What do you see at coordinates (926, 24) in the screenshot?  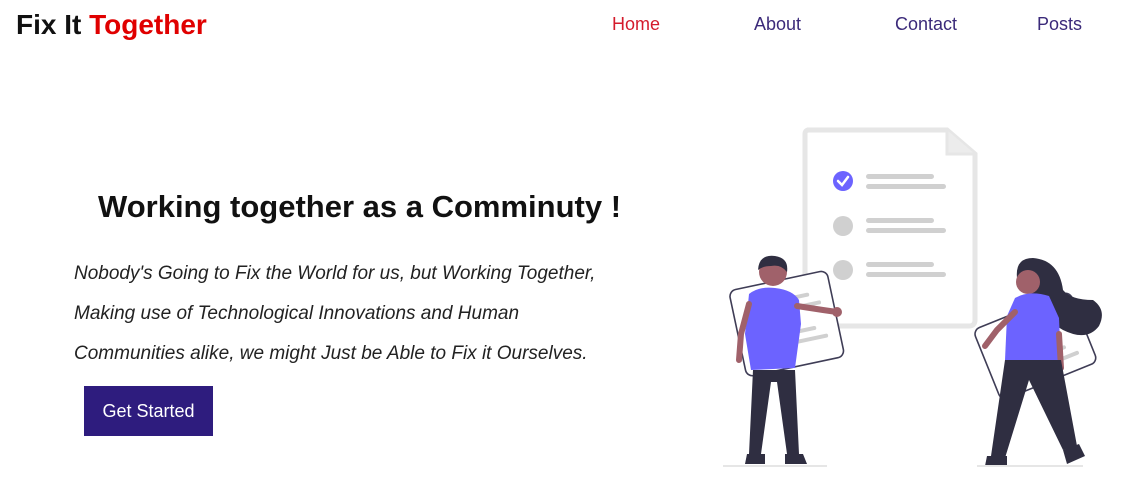 I see `nav-contact-link: Contact` at bounding box center [926, 24].